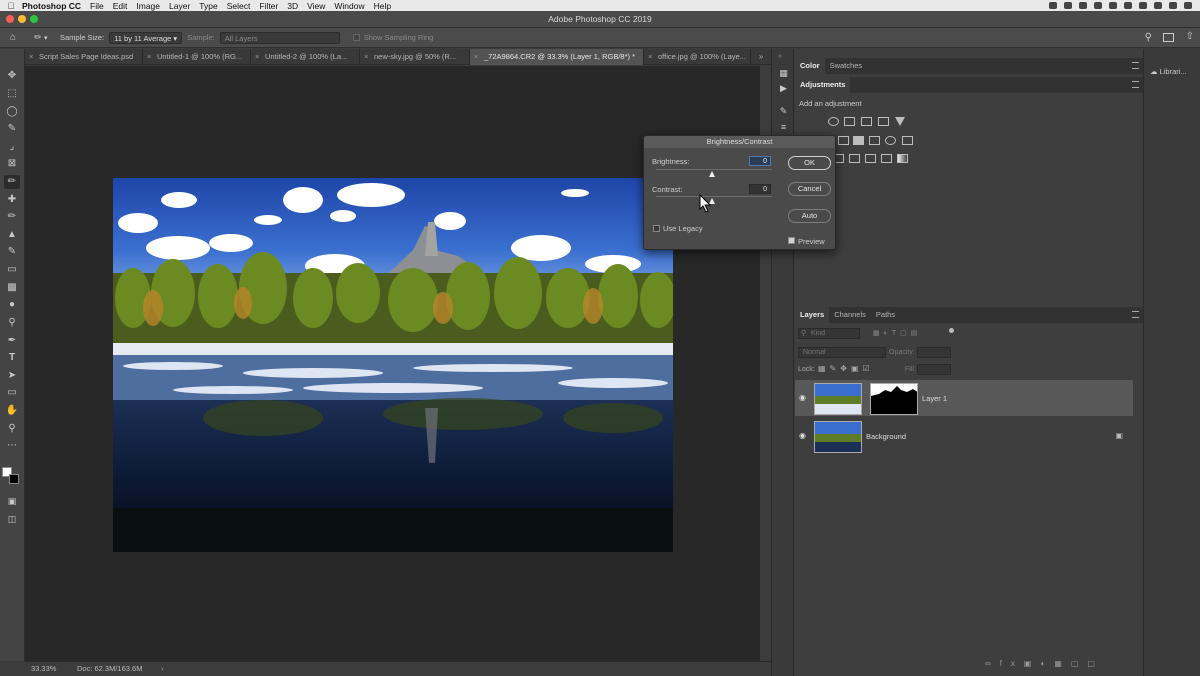 Image resolution: width=1200 pixels, height=676 pixels. Describe the element at coordinates (12, 235) in the screenshot. I see `clone-stamp-tool-icon: ▲` at that location.